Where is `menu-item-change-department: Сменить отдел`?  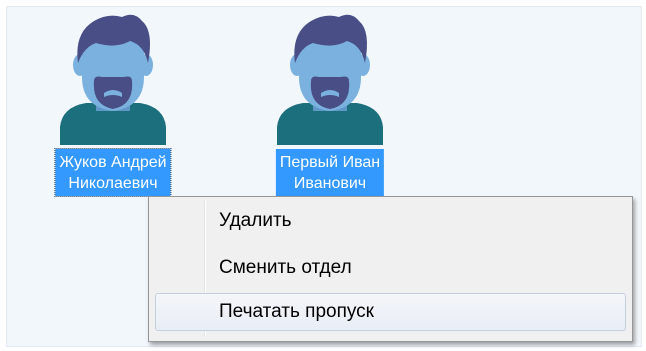
menu-item-change-department: Сменить отдел is located at coordinates (390, 268).